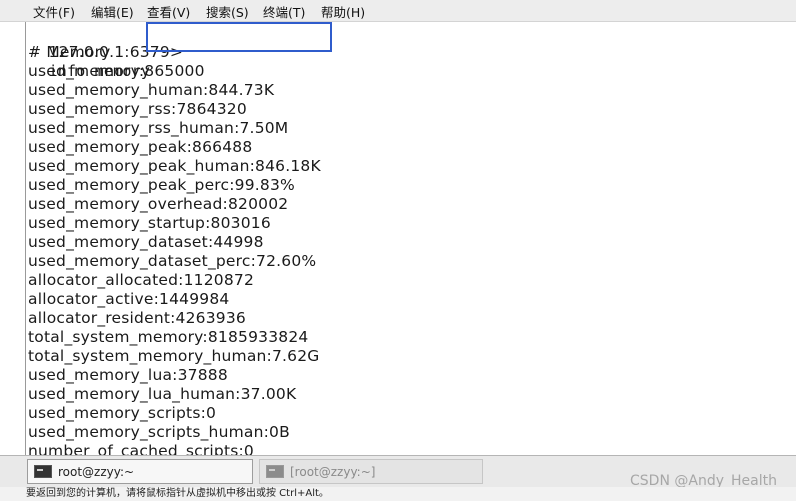 The width and height of the screenshot is (796, 501). I want to click on output-line: total_system_memory:8185933824, so click(168, 337).